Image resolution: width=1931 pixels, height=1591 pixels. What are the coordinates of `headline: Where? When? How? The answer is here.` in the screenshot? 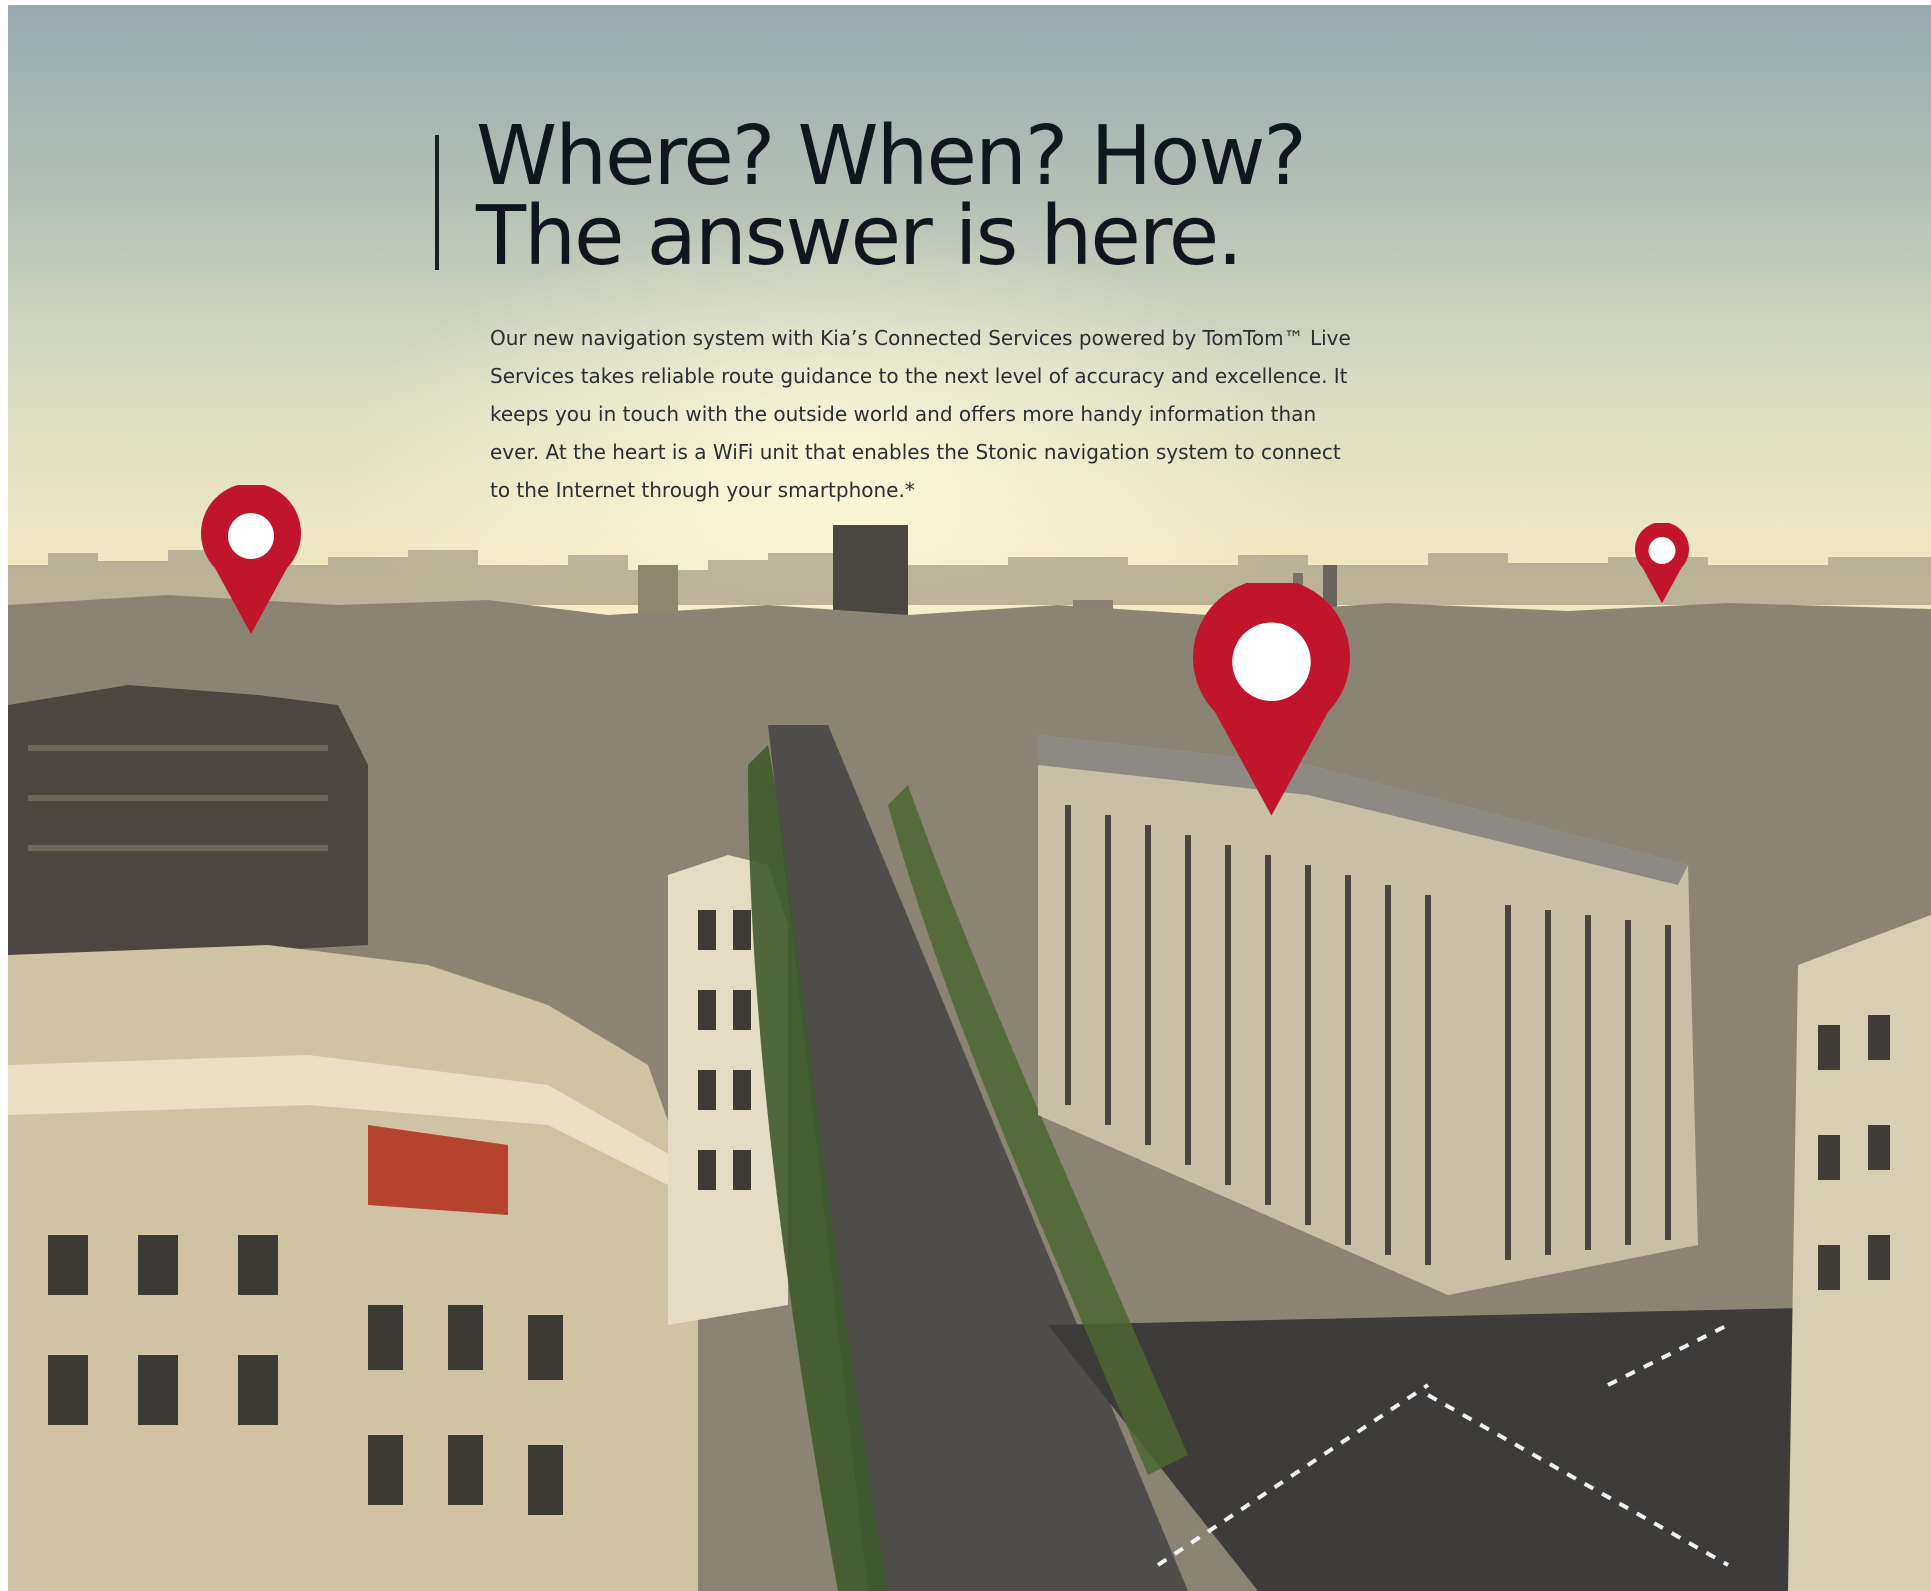 It's located at (891, 196).